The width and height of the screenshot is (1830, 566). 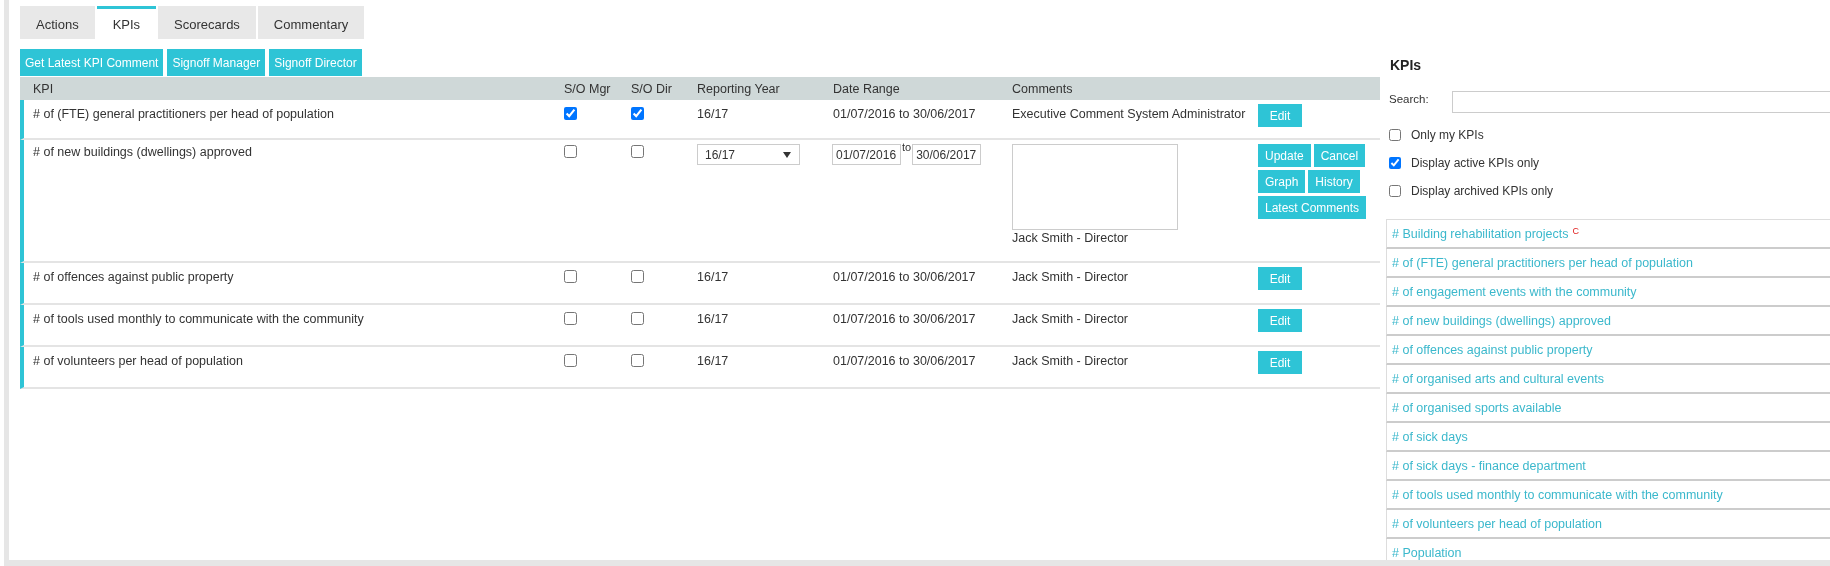 I want to click on kpi-list-item: # of sick days - finance department, so click(x=1608, y=466).